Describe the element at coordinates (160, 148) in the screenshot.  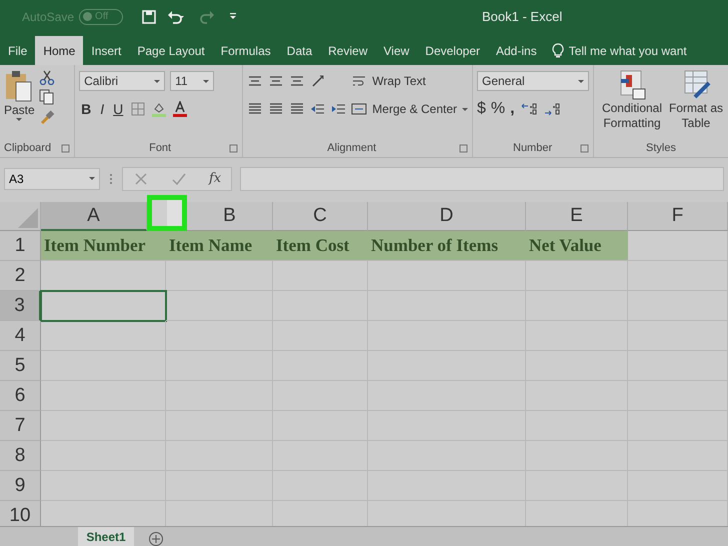
I see `group-label: Font` at that location.